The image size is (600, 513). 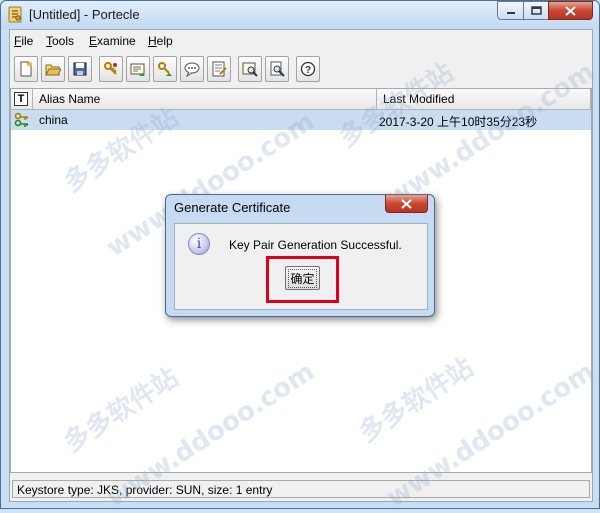 I want to click on dialog-message: Key Pair Generation Successful., so click(x=315, y=245).